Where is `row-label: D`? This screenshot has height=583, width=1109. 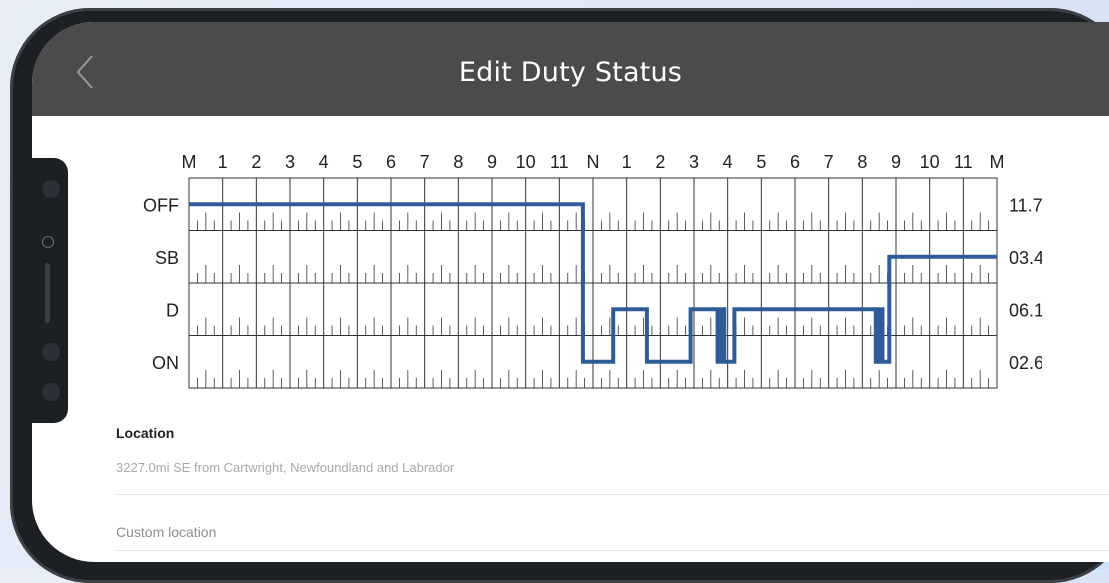 row-label: D is located at coordinates (172, 310).